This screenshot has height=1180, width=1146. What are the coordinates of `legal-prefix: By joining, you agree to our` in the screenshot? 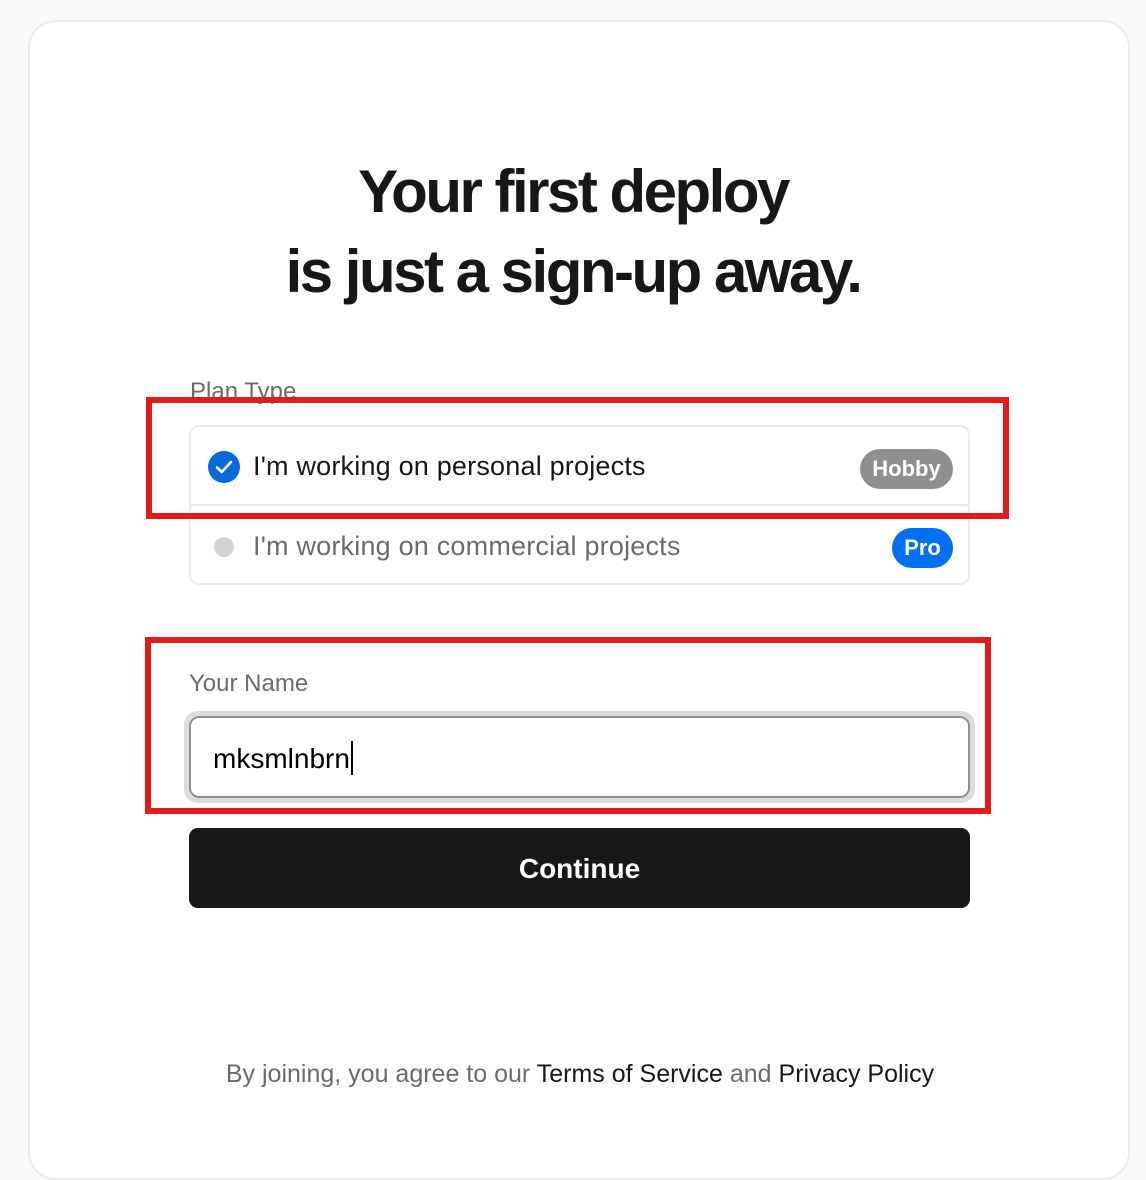 It's located at (381, 1074).